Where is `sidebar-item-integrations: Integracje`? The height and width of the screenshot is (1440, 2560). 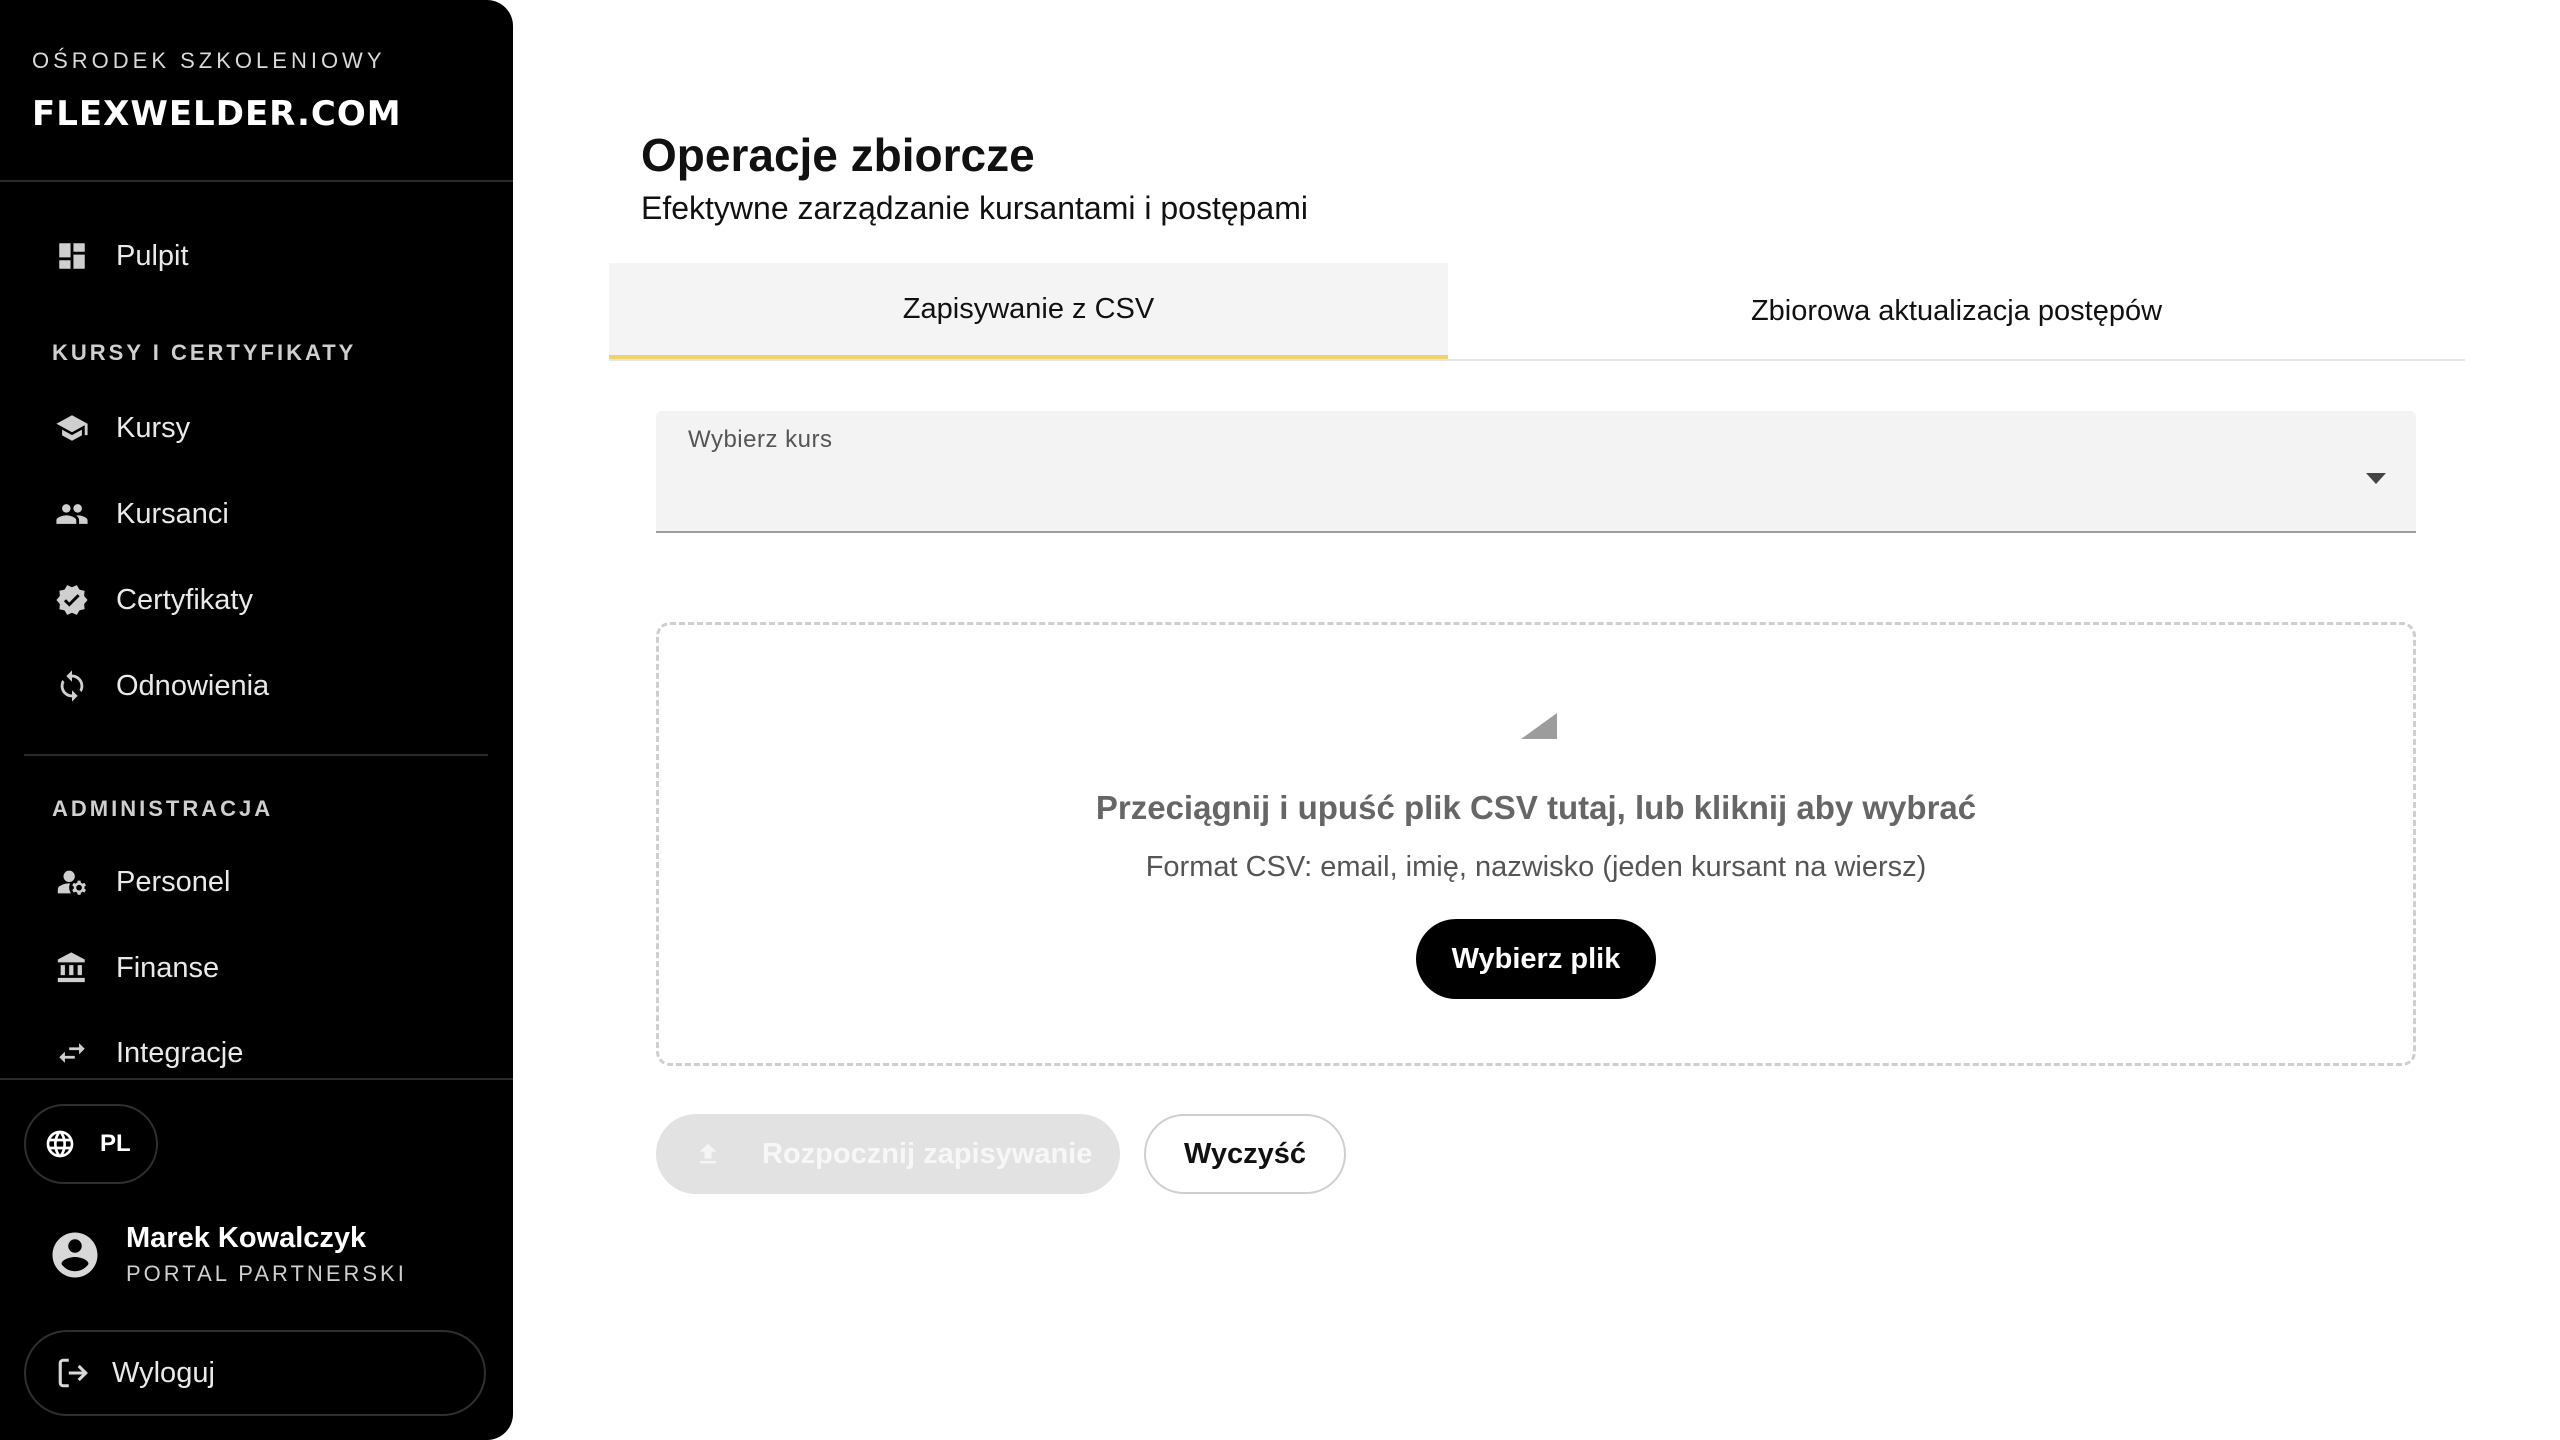
sidebar-item-integrations: Integracje is located at coordinates (256, 1053).